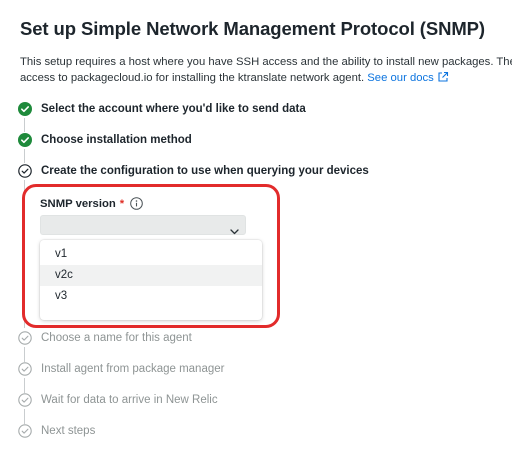 The image size is (512, 460). I want to click on snmp-version-dropdown: v1 v2c v3, so click(151, 280).